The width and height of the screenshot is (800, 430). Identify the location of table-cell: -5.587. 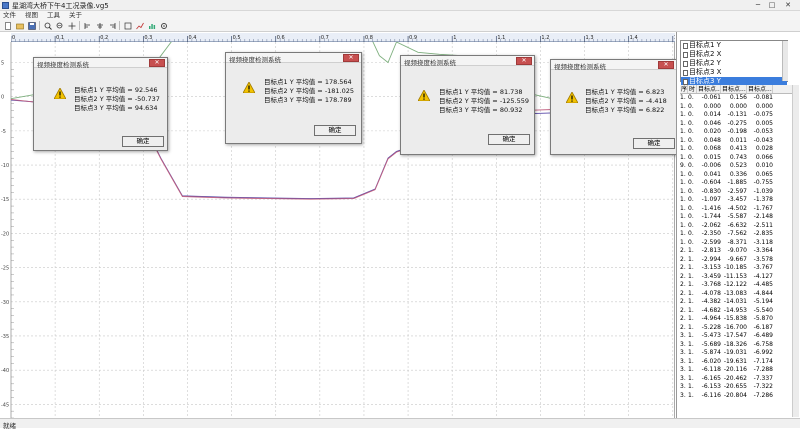
(737, 216).